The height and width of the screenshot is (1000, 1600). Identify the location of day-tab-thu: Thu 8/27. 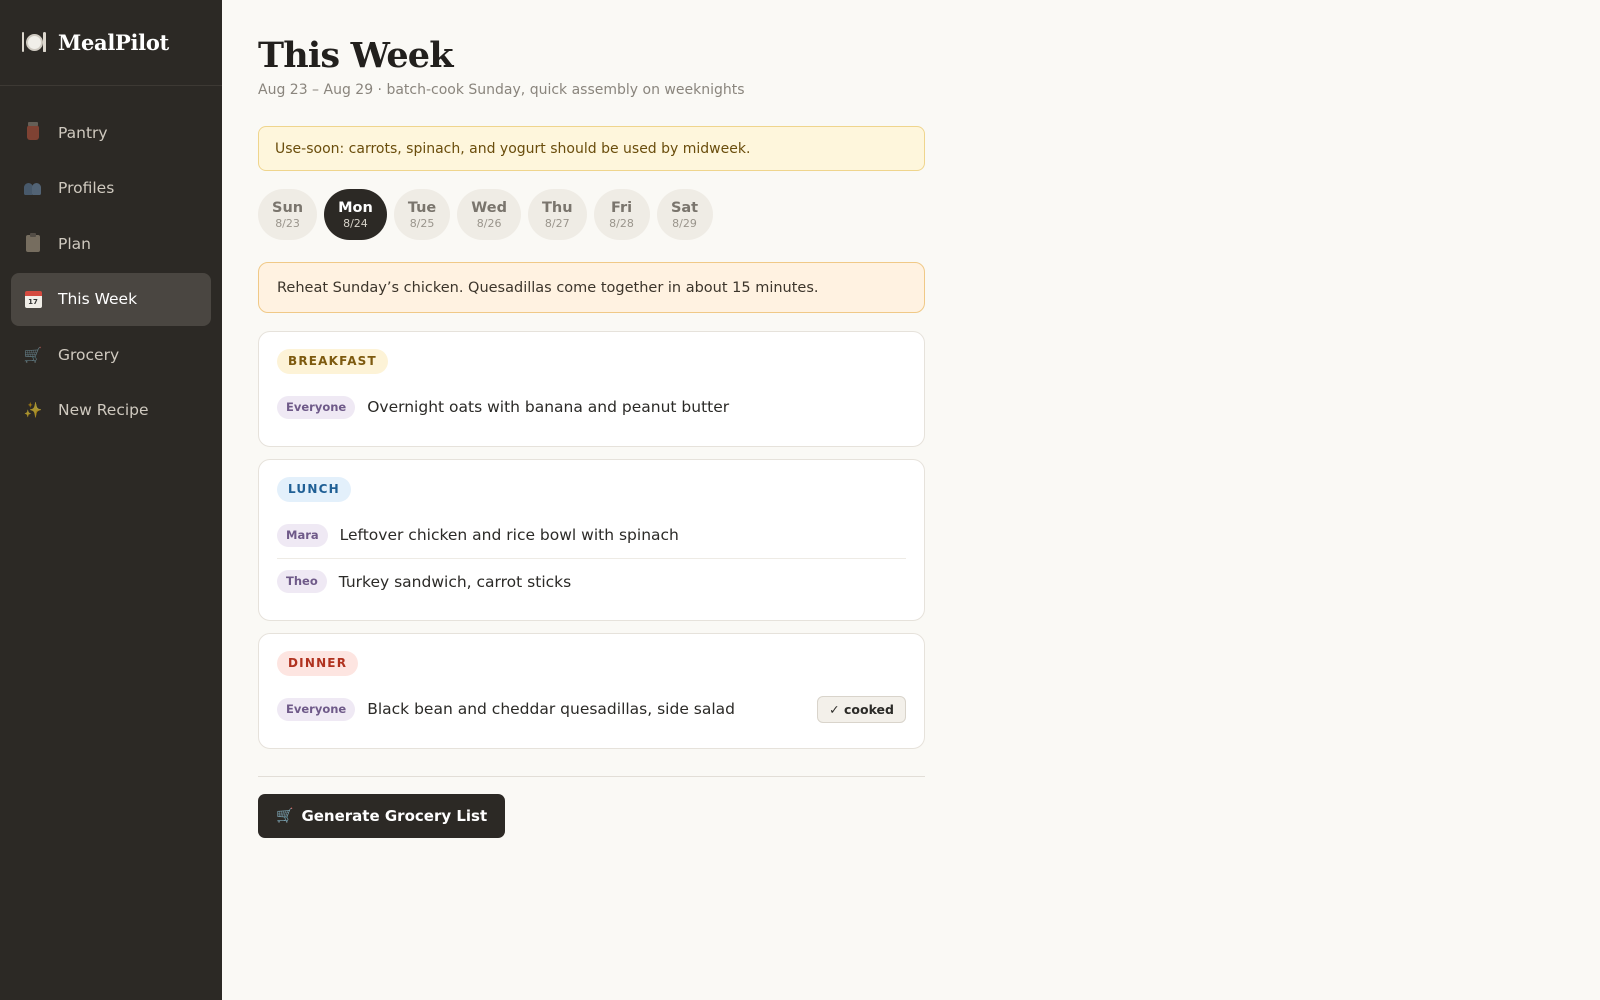
(557, 214).